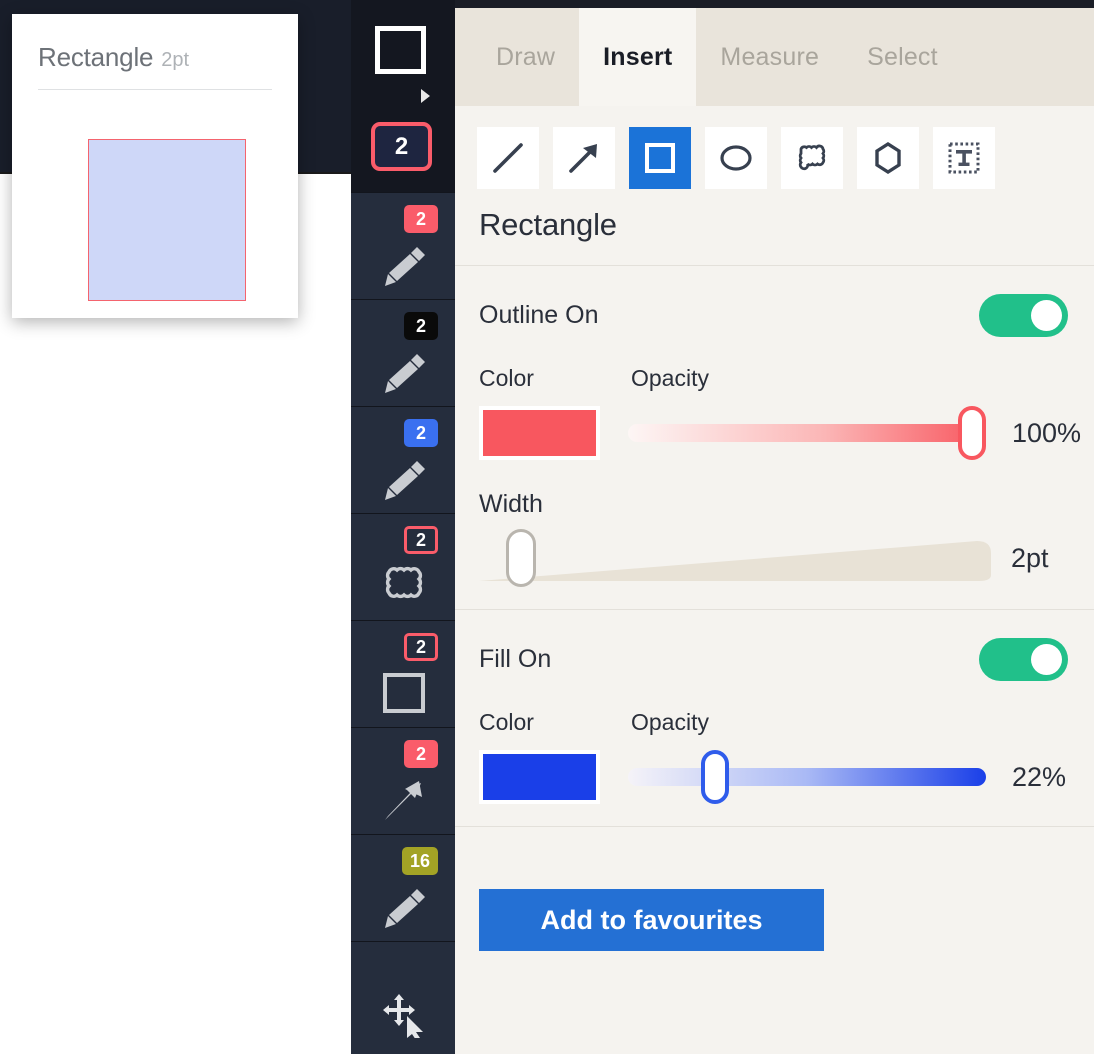  What do you see at coordinates (902, 57) in the screenshot?
I see `tab-select: Select` at bounding box center [902, 57].